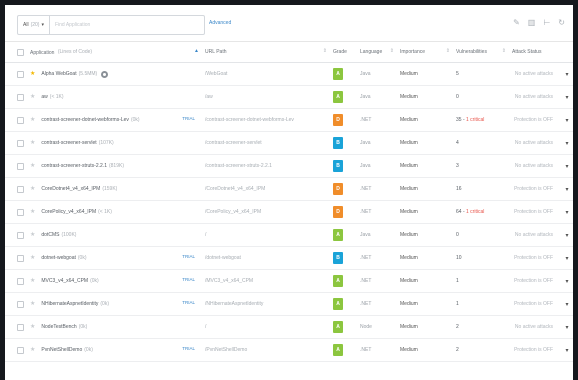  Describe the element at coordinates (61, 350) in the screenshot. I see `app-name-link: PvnNetShellDemo` at that location.